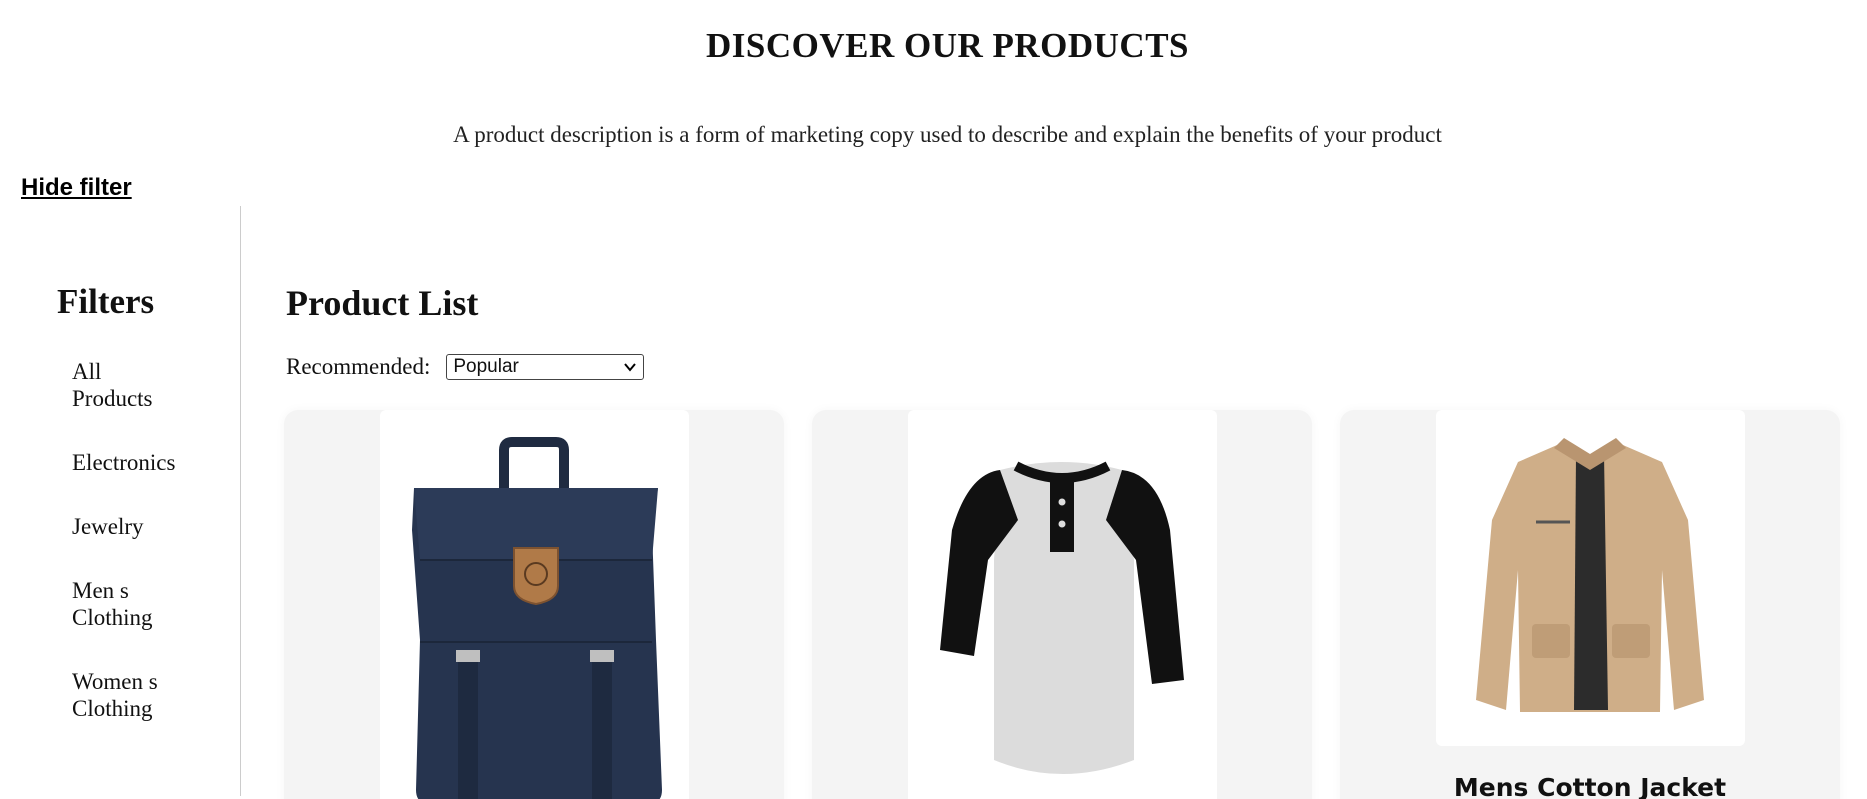 The height and width of the screenshot is (799, 1867). What do you see at coordinates (106, 301) in the screenshot?
I see `filters-title: Filters` at bounding box center [106, 301].